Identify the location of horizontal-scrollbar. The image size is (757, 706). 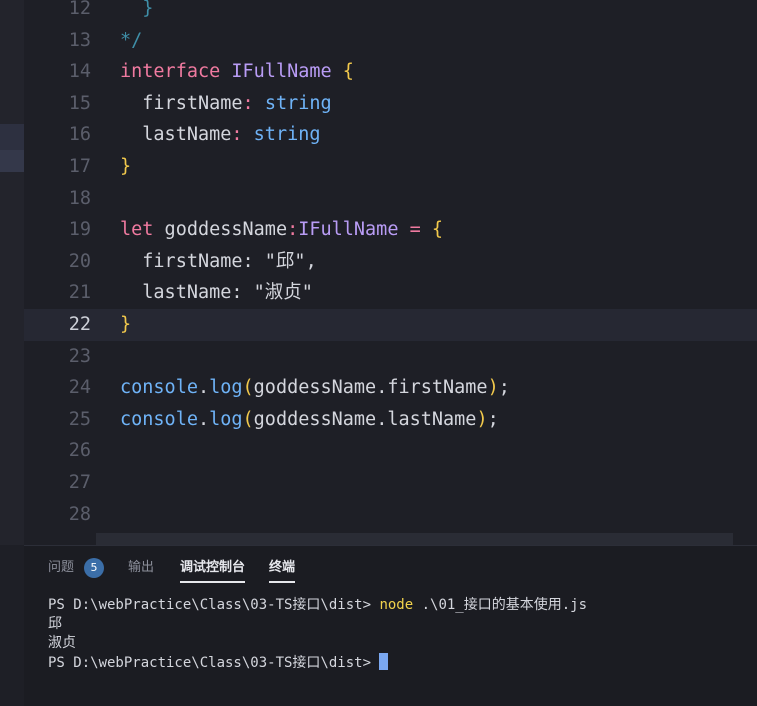
(414, 539).